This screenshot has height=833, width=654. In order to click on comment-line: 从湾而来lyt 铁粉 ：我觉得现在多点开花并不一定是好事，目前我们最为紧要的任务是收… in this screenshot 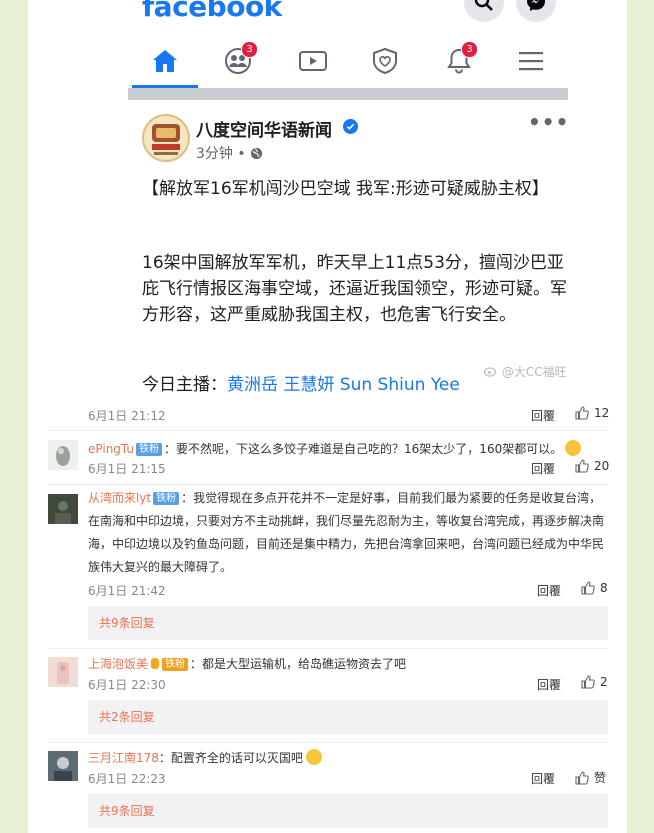, I will do `click(348, 533)`.